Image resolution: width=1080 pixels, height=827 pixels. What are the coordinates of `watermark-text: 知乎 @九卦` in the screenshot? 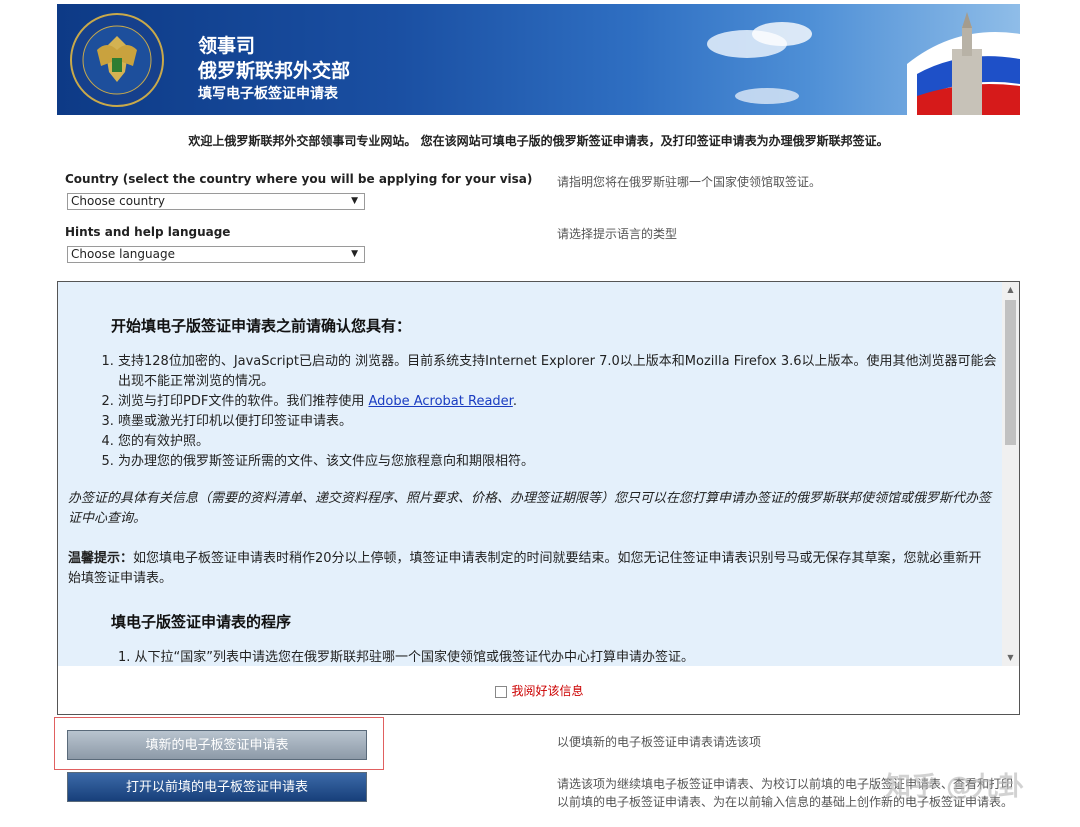 It's located at (955, 787).